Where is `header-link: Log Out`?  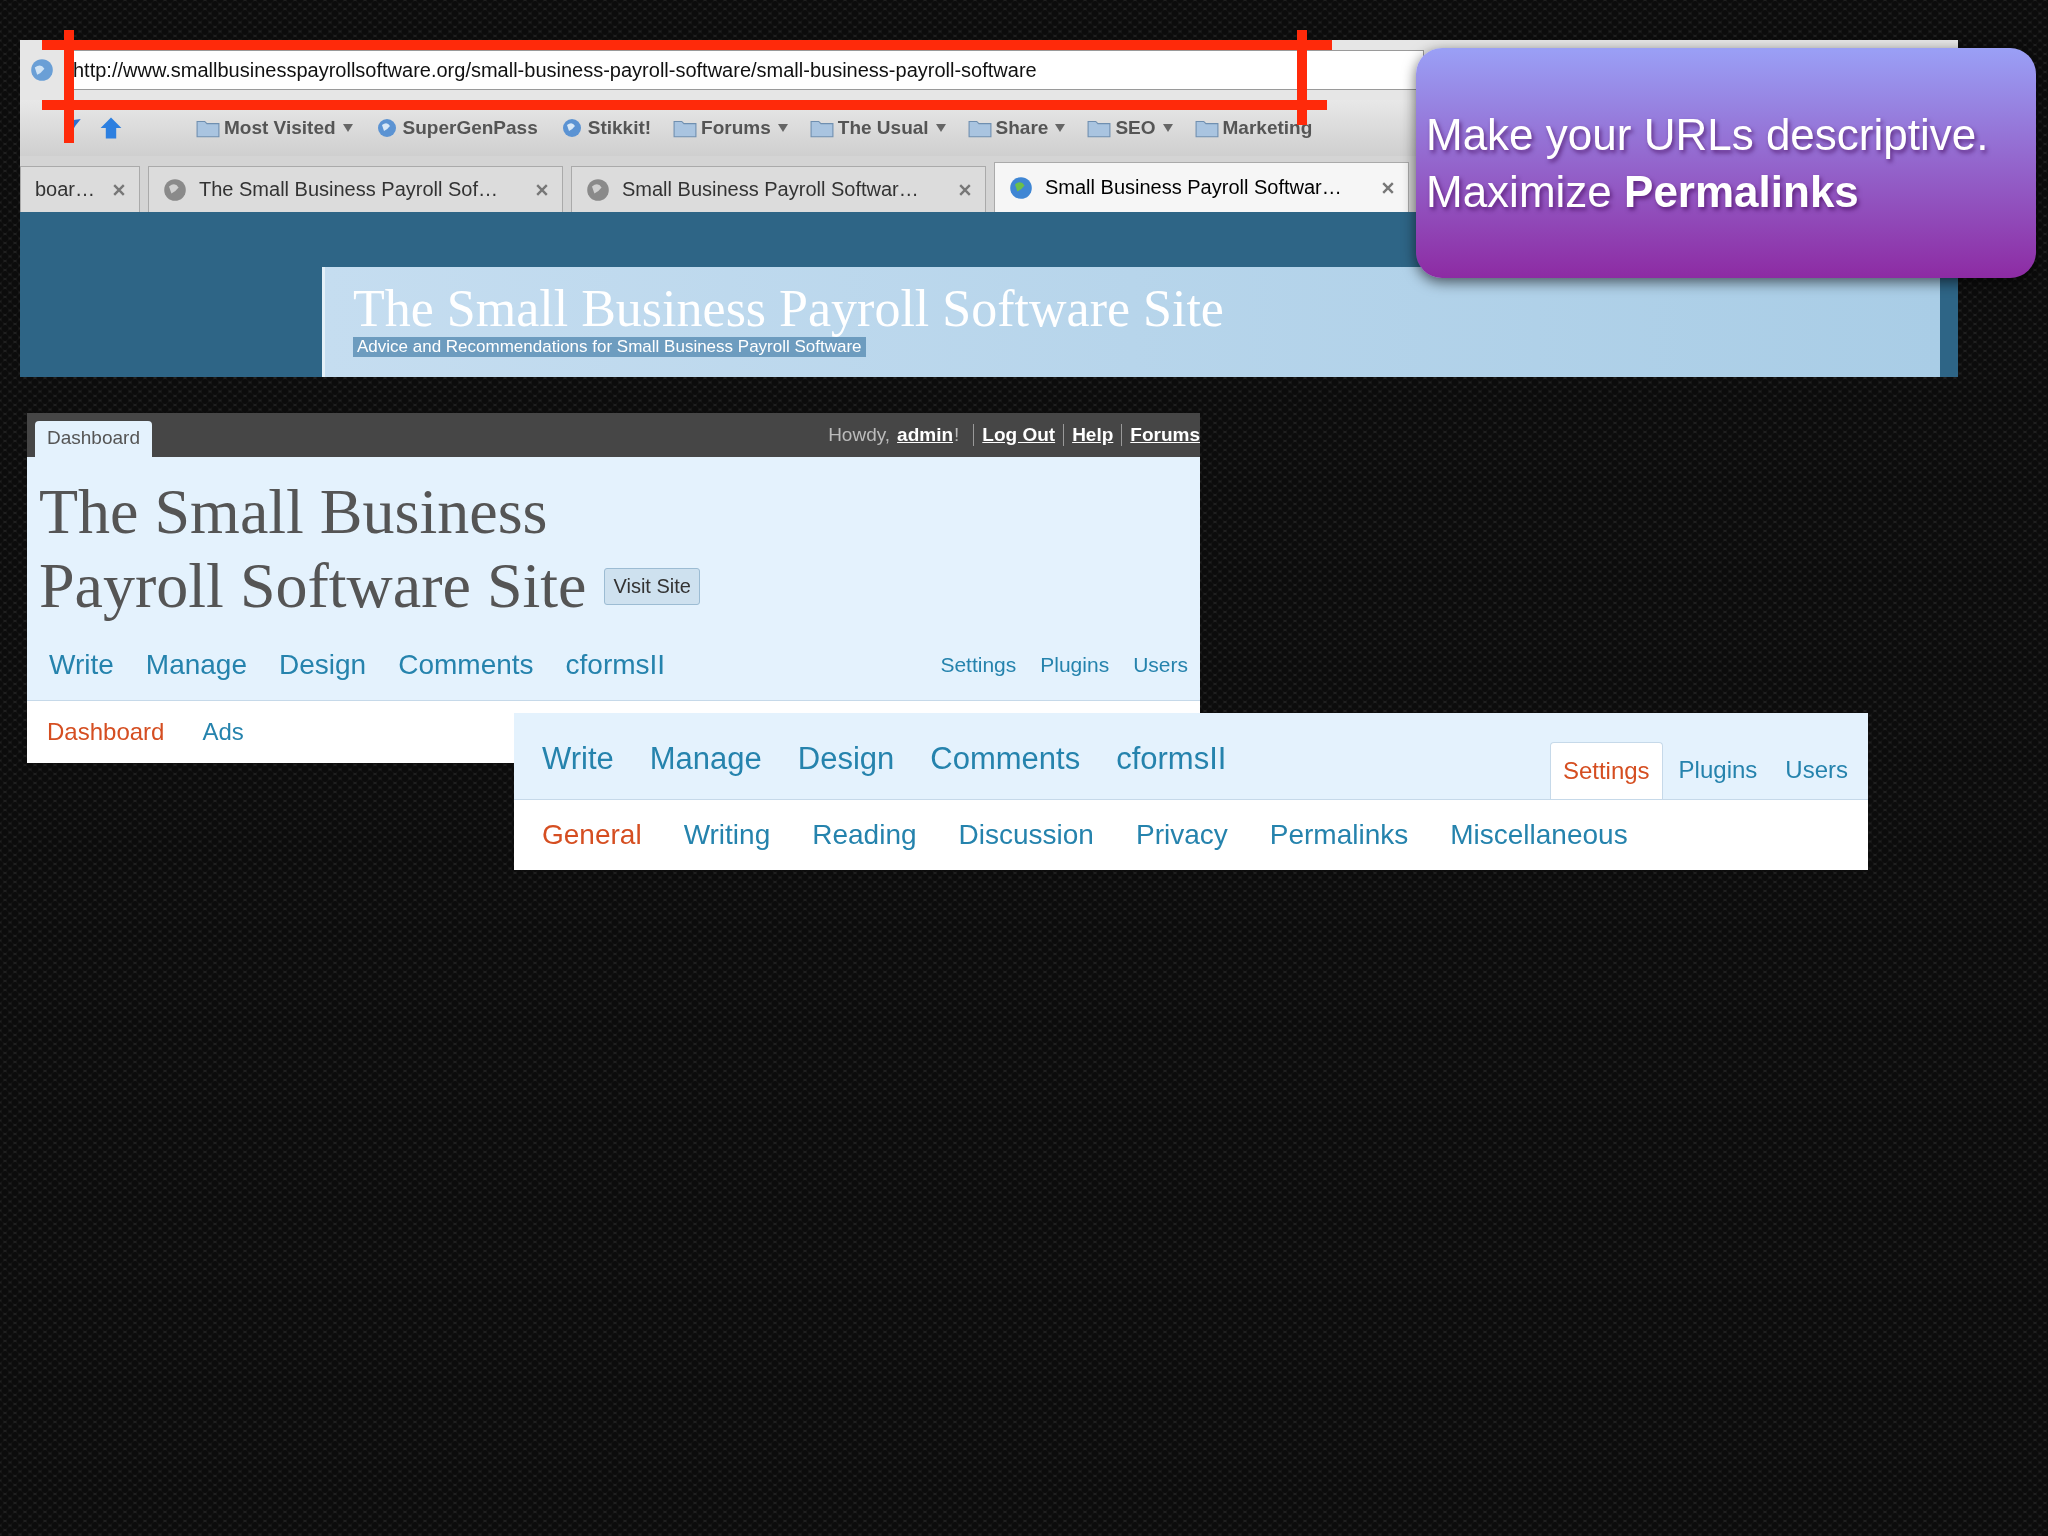
header-link: Log Out is located at coordinates (1014, 435).